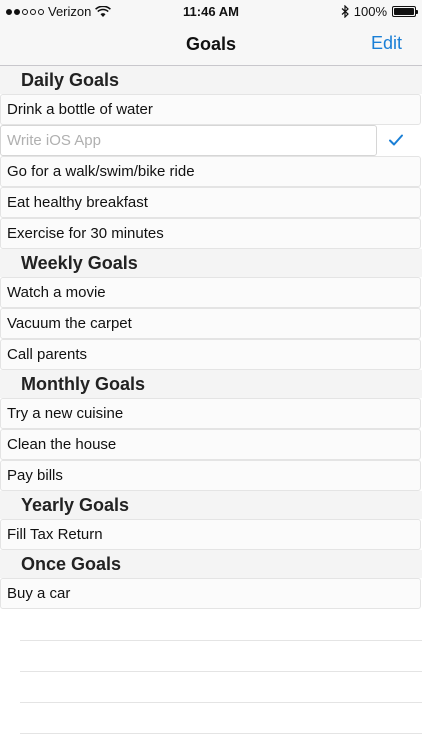 Image resolution: width=422 pixels, height=750 pixels. Describe the element at coordinates (345, 11) in the screenshot. I see `bluetooth-icon` at that location.